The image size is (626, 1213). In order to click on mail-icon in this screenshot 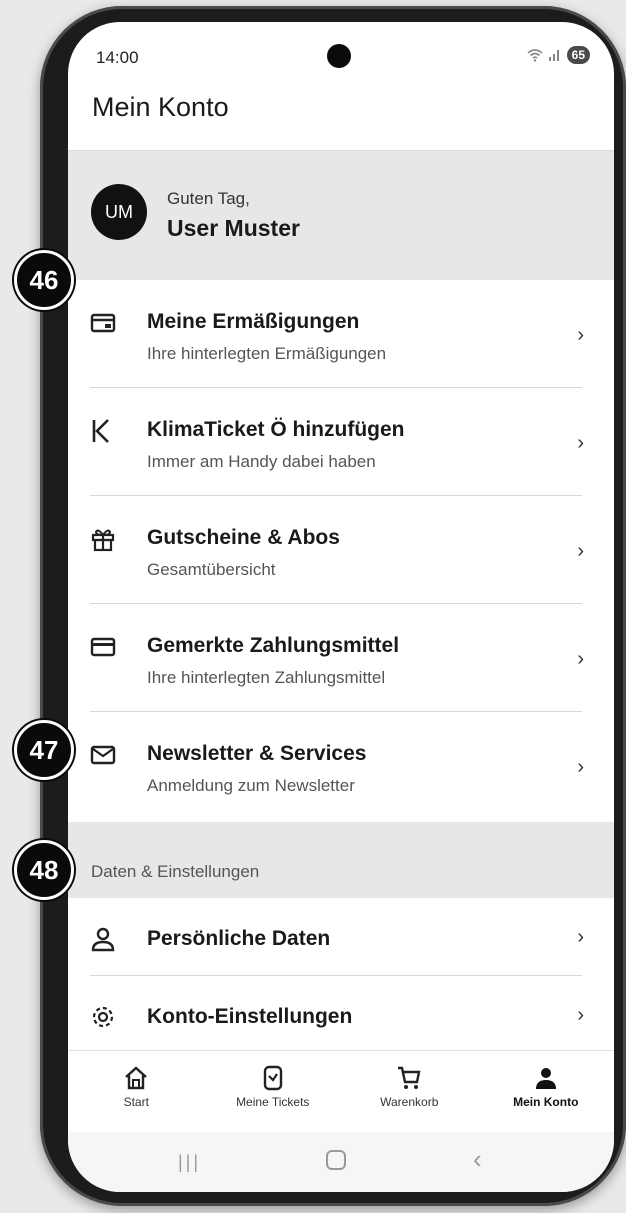, I will do `click(103, 755)`.